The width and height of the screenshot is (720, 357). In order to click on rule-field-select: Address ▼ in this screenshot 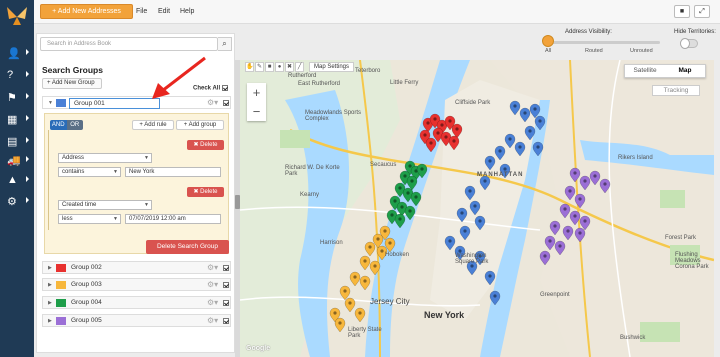, I will do `click(105, 158)`.